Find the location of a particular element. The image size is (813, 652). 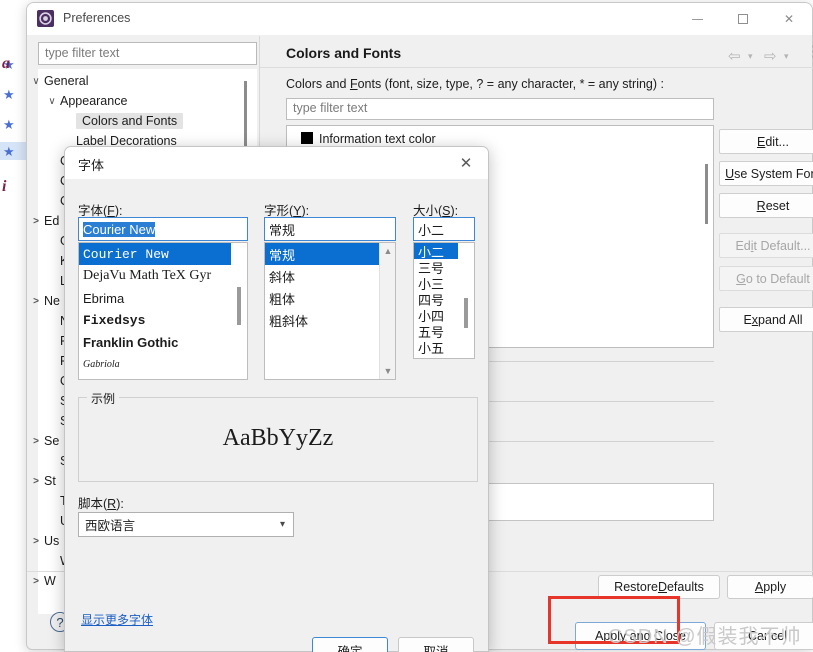

tree-item-appearance: Appearance is located at coordinates (85, 101).